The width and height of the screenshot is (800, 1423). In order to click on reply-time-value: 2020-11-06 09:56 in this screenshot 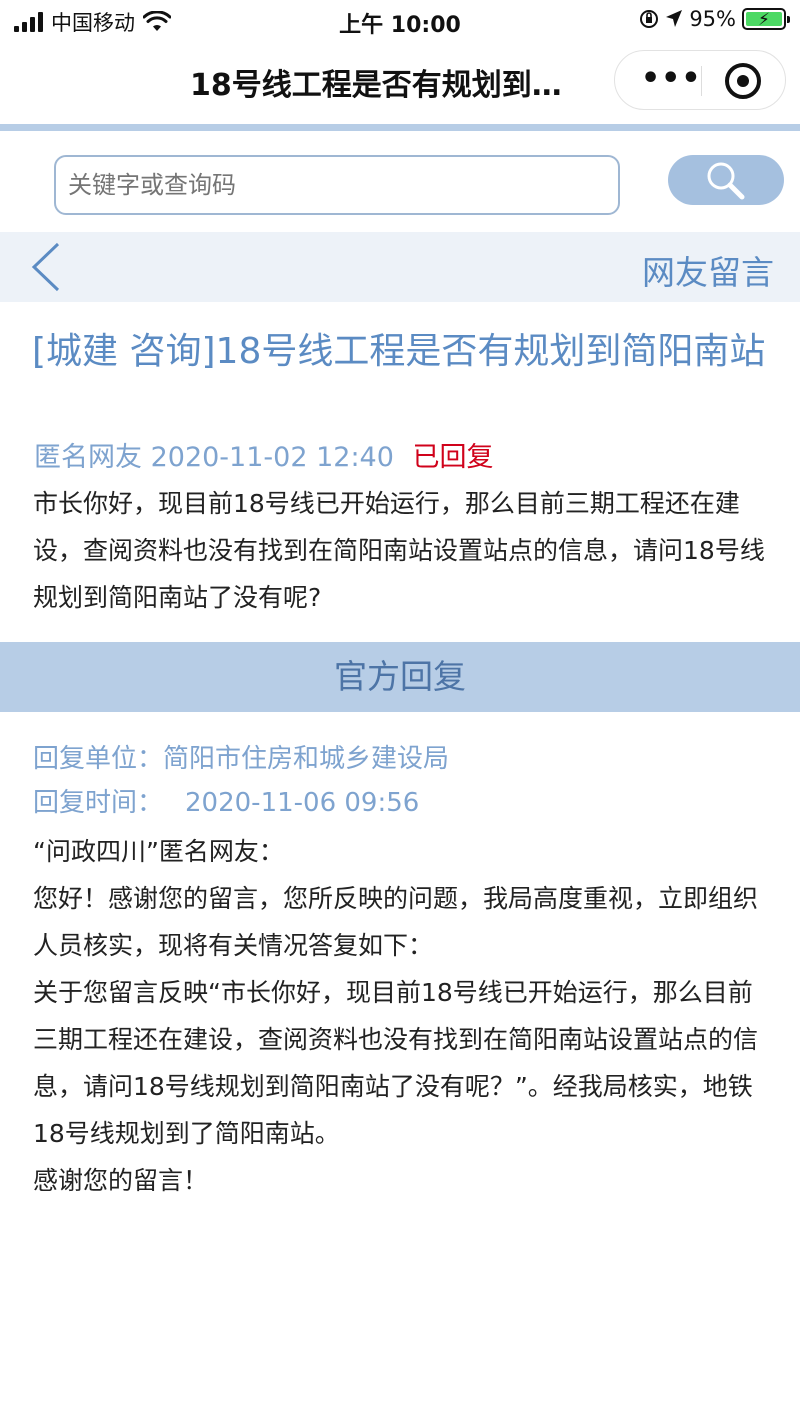, I will do `click(302, 803)`.